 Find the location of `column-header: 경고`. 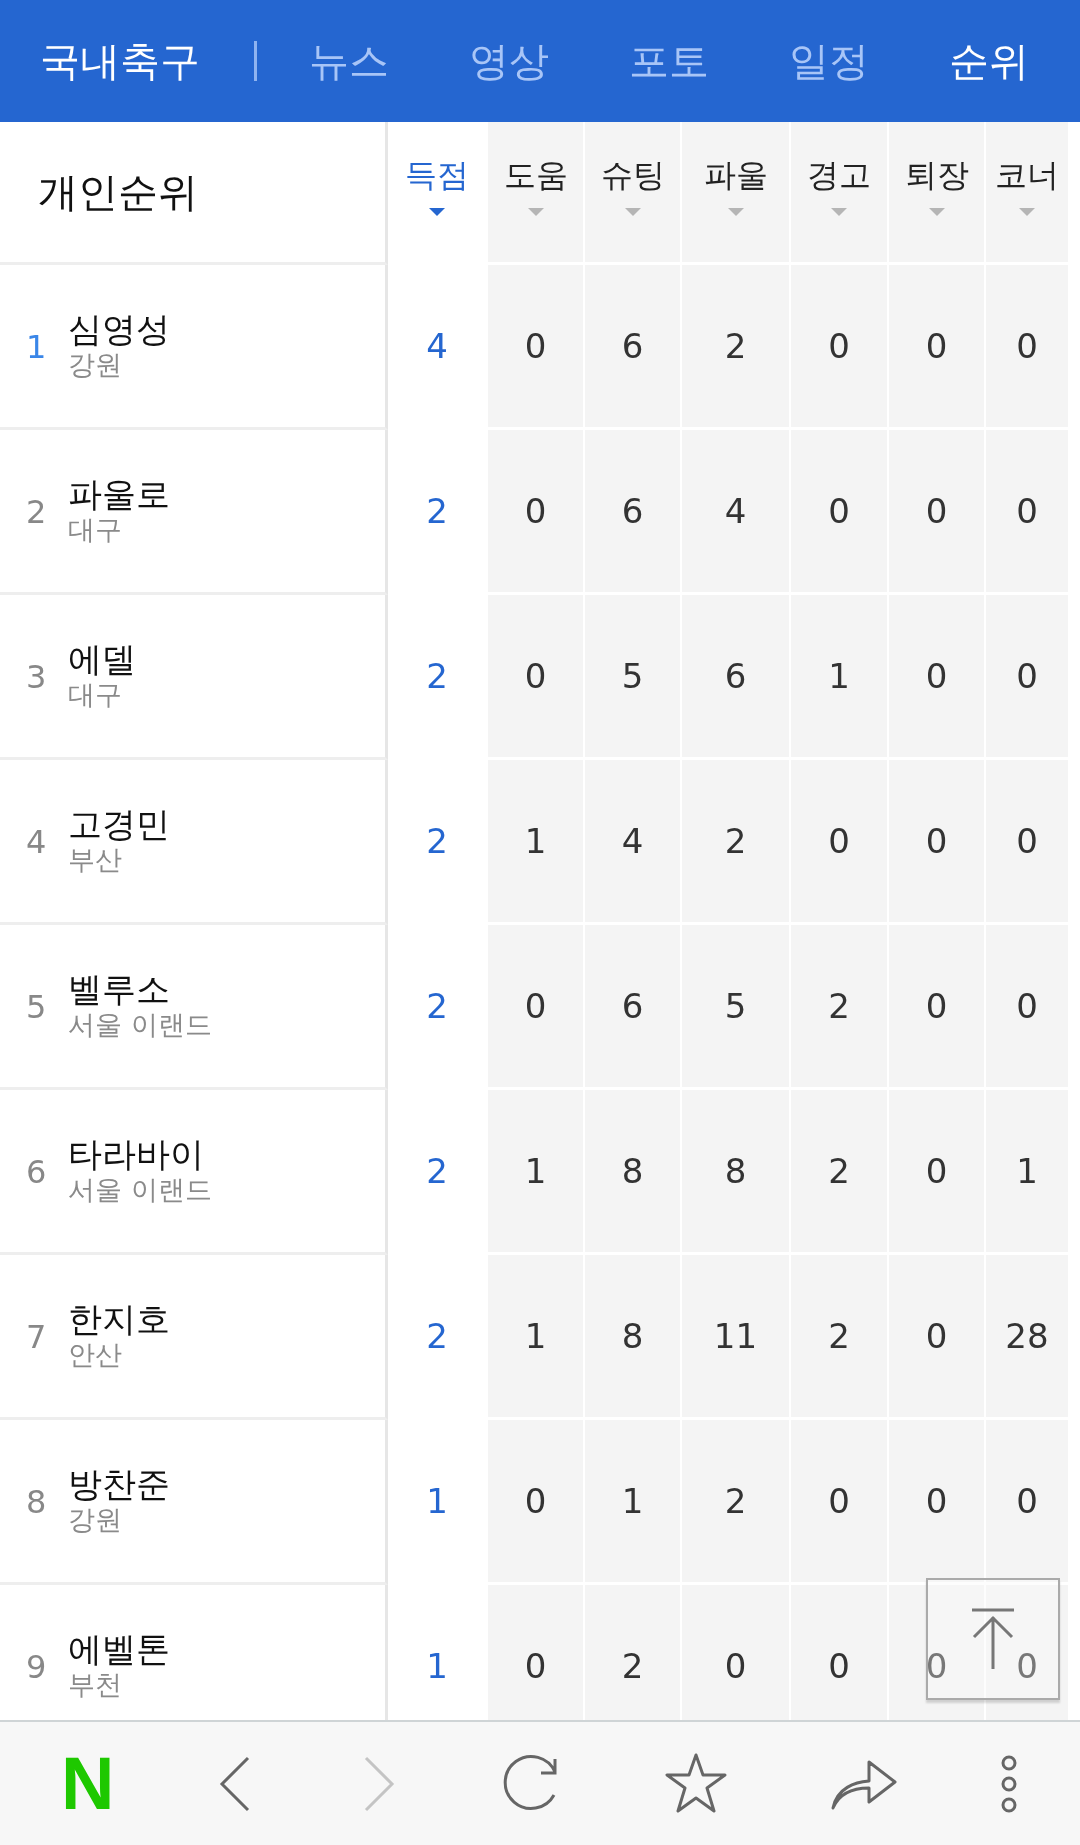

column-header: 경고 is located at coordinates (840, 193).